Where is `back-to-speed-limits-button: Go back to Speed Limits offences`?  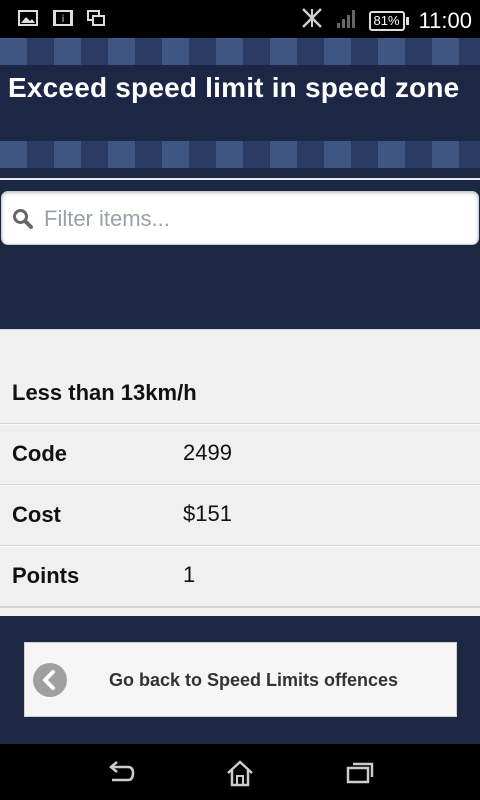 back-to-speed-limits-button: Go back to Speed Limits offences is located at coordinates (240, 679).